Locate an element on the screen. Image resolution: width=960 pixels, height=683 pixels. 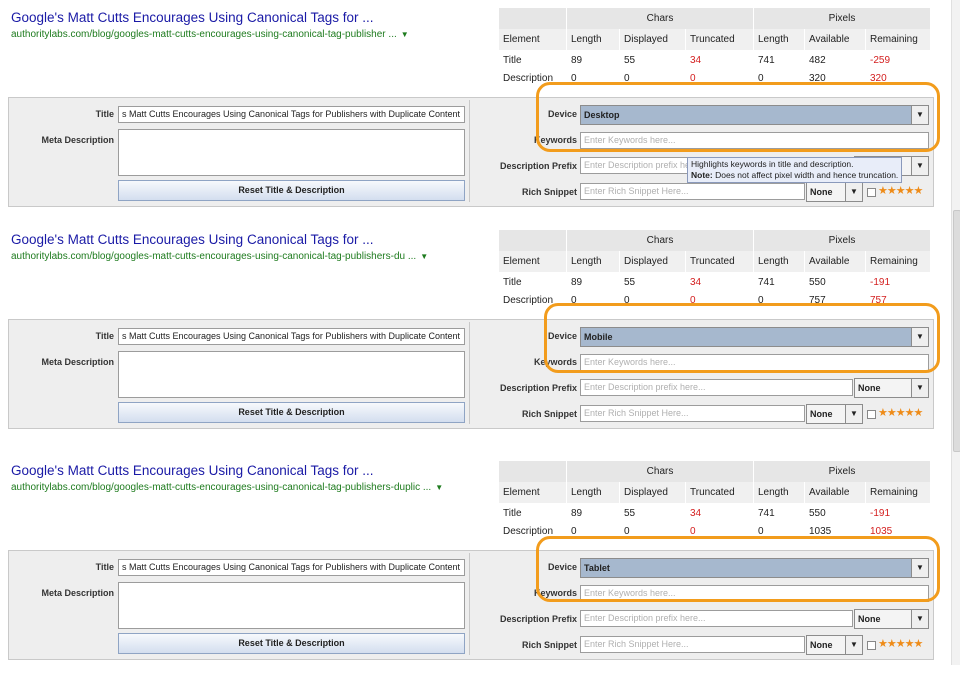
col-px-length: Length is located at coordinates (779, 261).